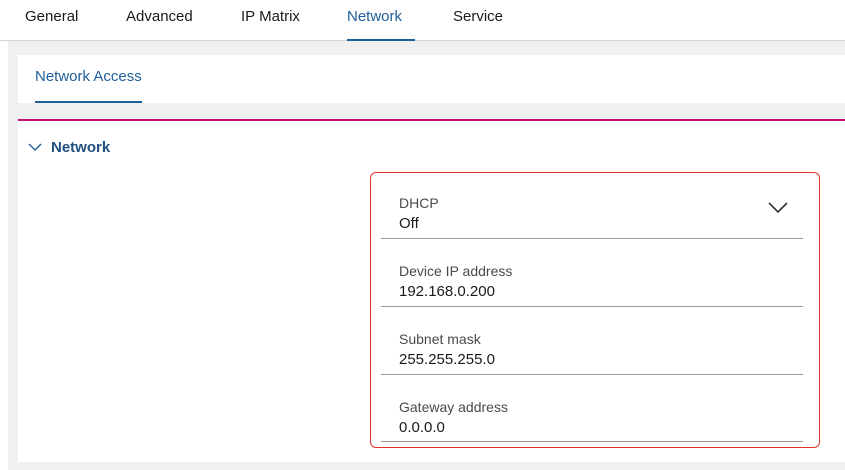 The height and width of the screenshot is (470, 845). What do you see at coordinates (409, 223) in the screenshot?
I see `dhcp-value: Off` at bounding box center [409, 223].